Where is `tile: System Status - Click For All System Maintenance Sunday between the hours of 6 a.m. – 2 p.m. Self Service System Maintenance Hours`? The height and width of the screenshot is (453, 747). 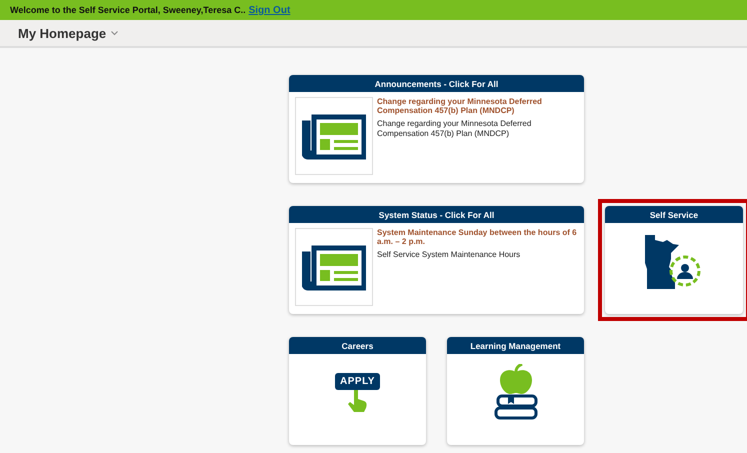 tile: System Status - Click For All System Maintenance Sunday between the hours of 6 a.m. – 2 p.m. Self Service System Maintenance Hours is located at coordinates (436, 260).